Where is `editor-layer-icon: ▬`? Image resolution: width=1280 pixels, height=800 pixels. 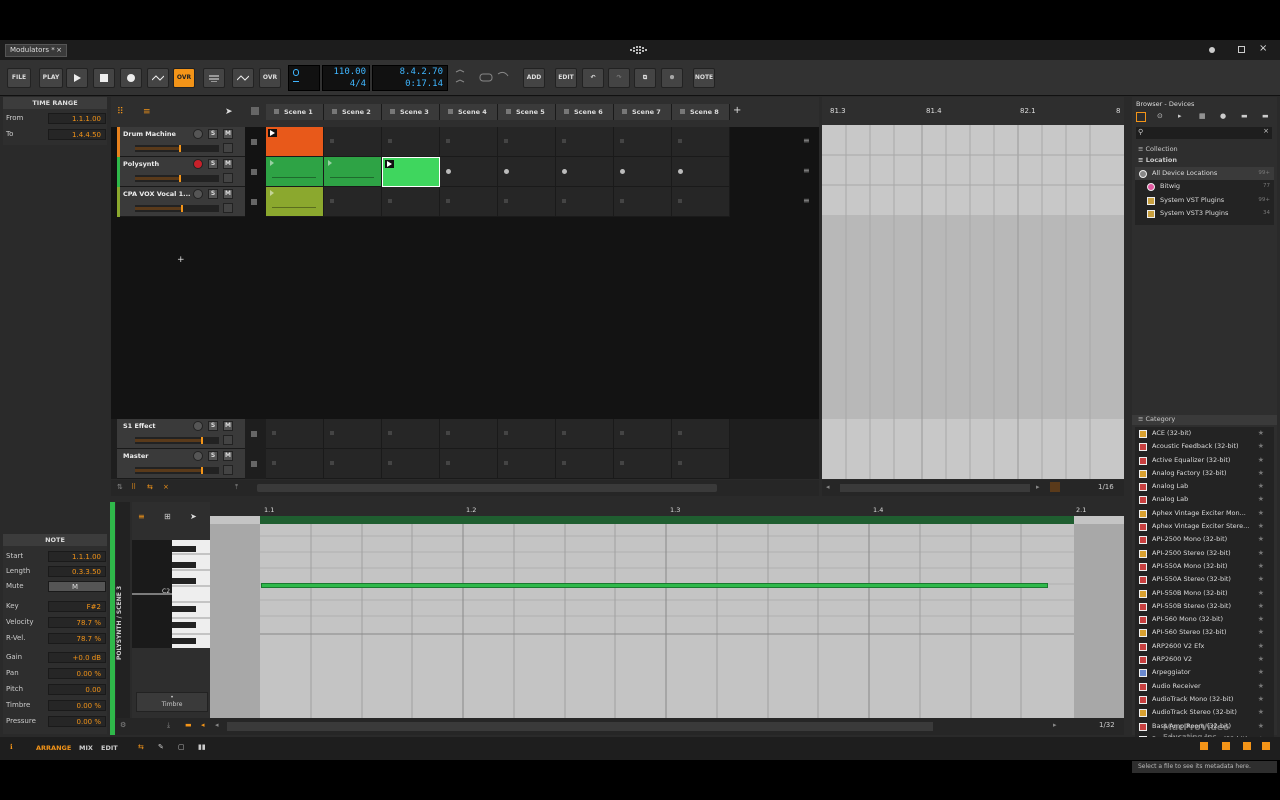 editor-layer-icon: ▬ is located at coordinates (188, 725).